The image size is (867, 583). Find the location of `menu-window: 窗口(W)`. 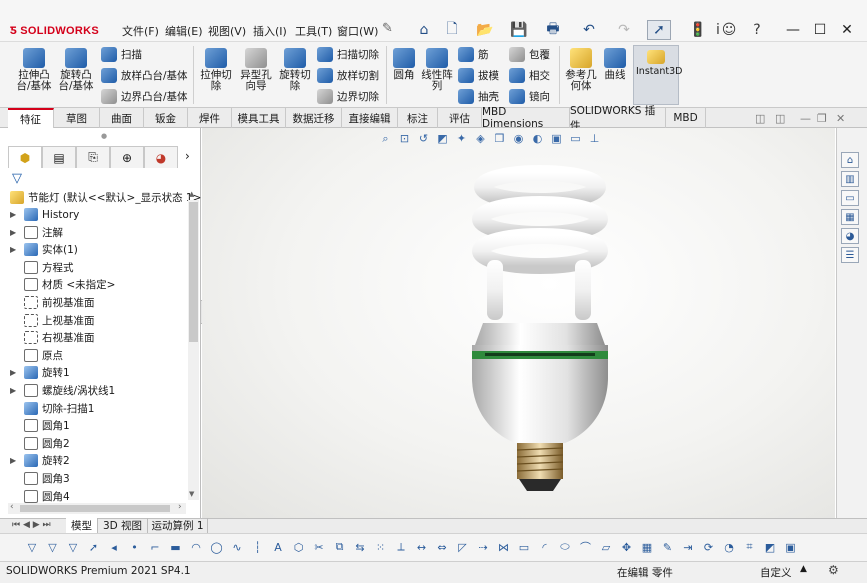

menu-window: 窗口(W) is located at coordinates (357, 31).